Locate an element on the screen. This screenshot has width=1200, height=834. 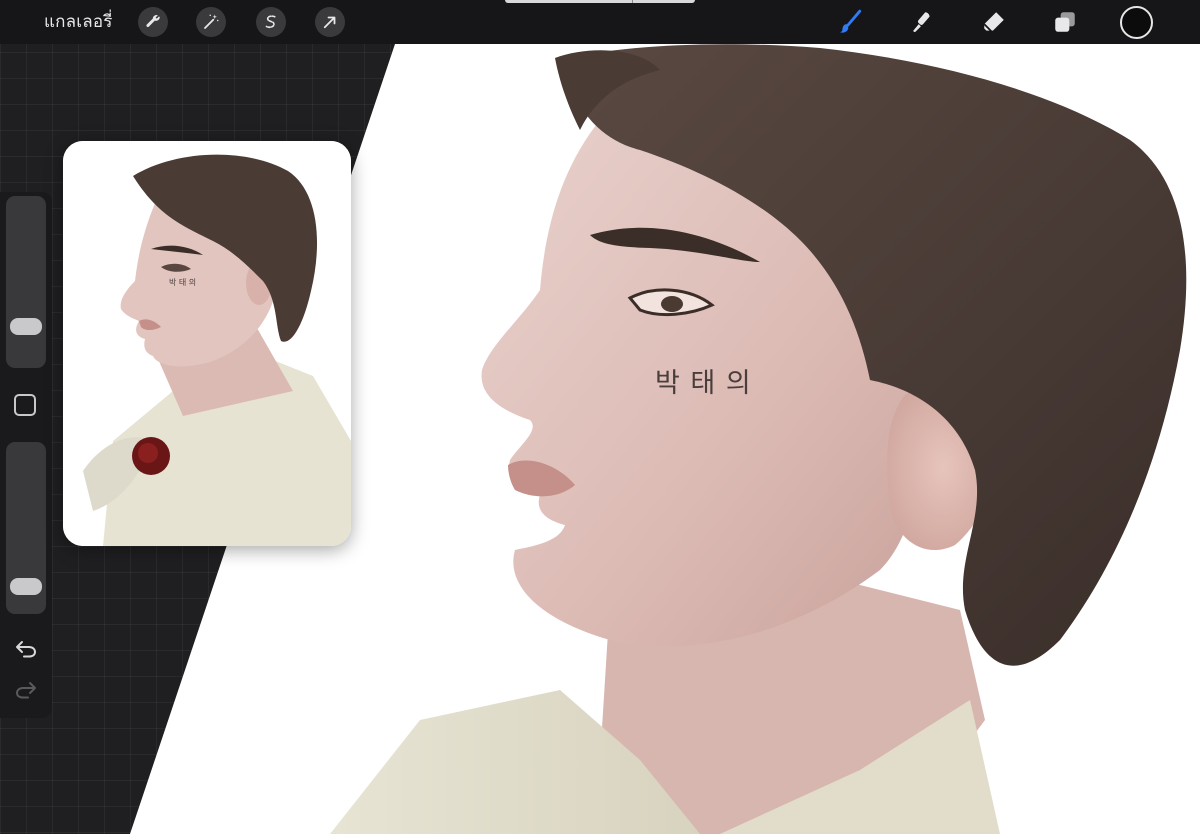
transform-button is located at coordinates (330, 22).